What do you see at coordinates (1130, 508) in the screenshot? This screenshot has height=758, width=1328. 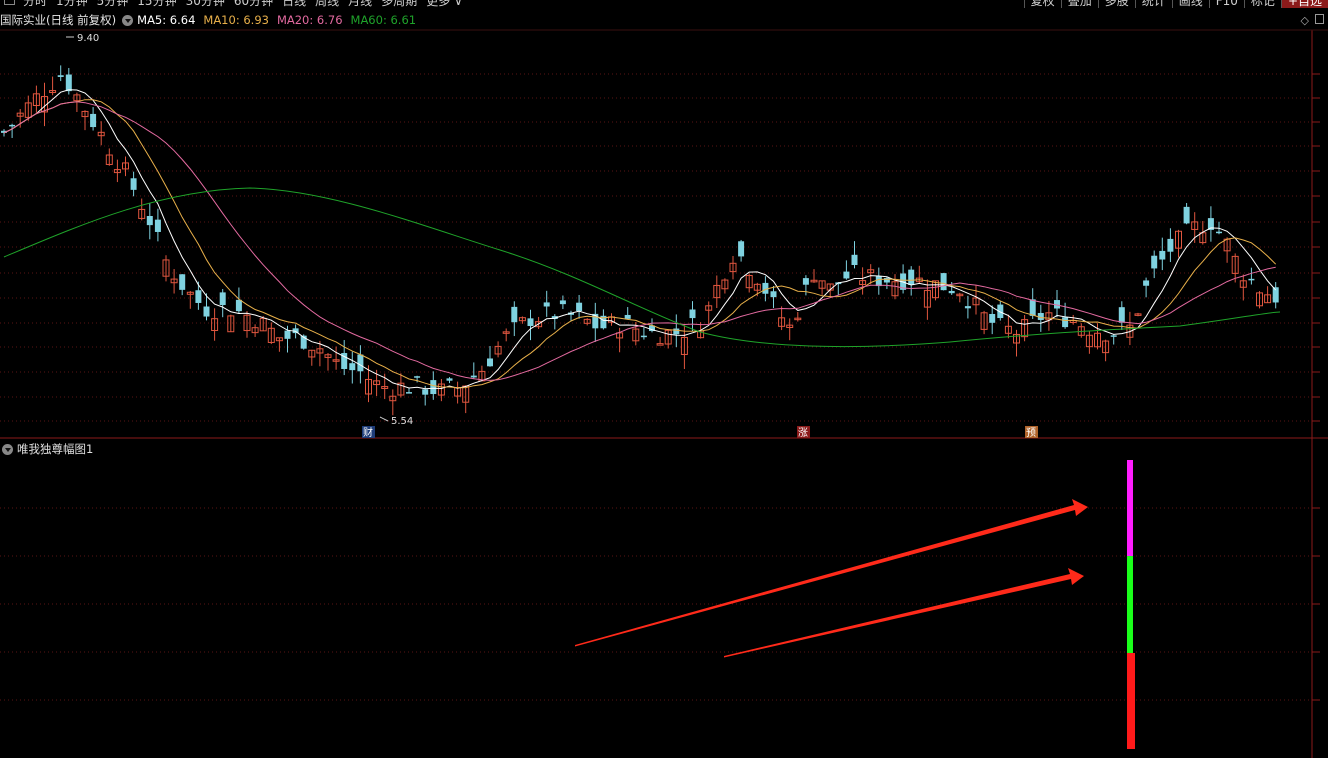 I see `indicator-bar-top` at bounding box center [1130, 508].